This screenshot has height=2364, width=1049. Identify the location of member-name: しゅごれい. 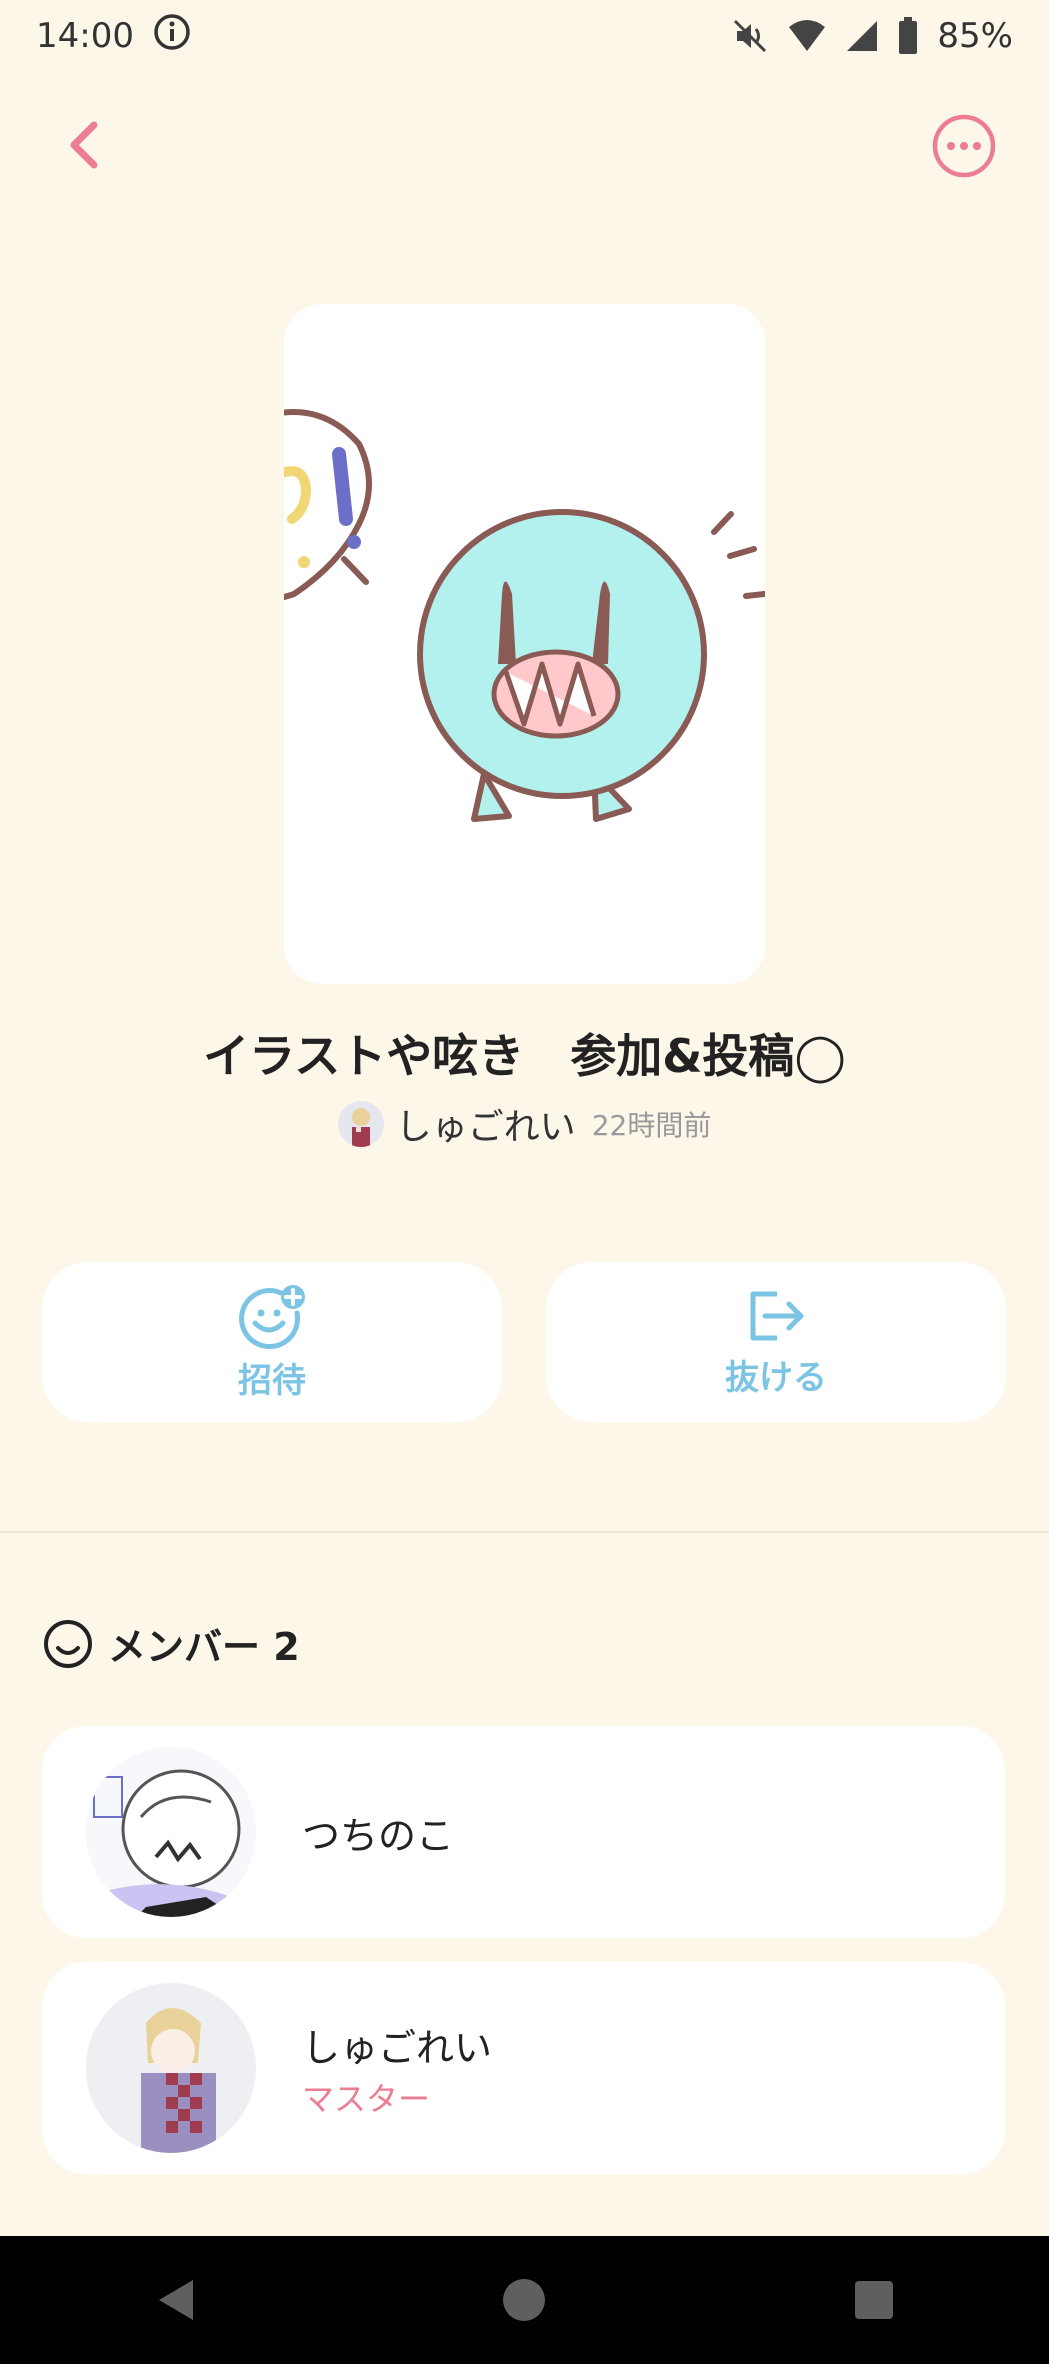
(397, 2047).